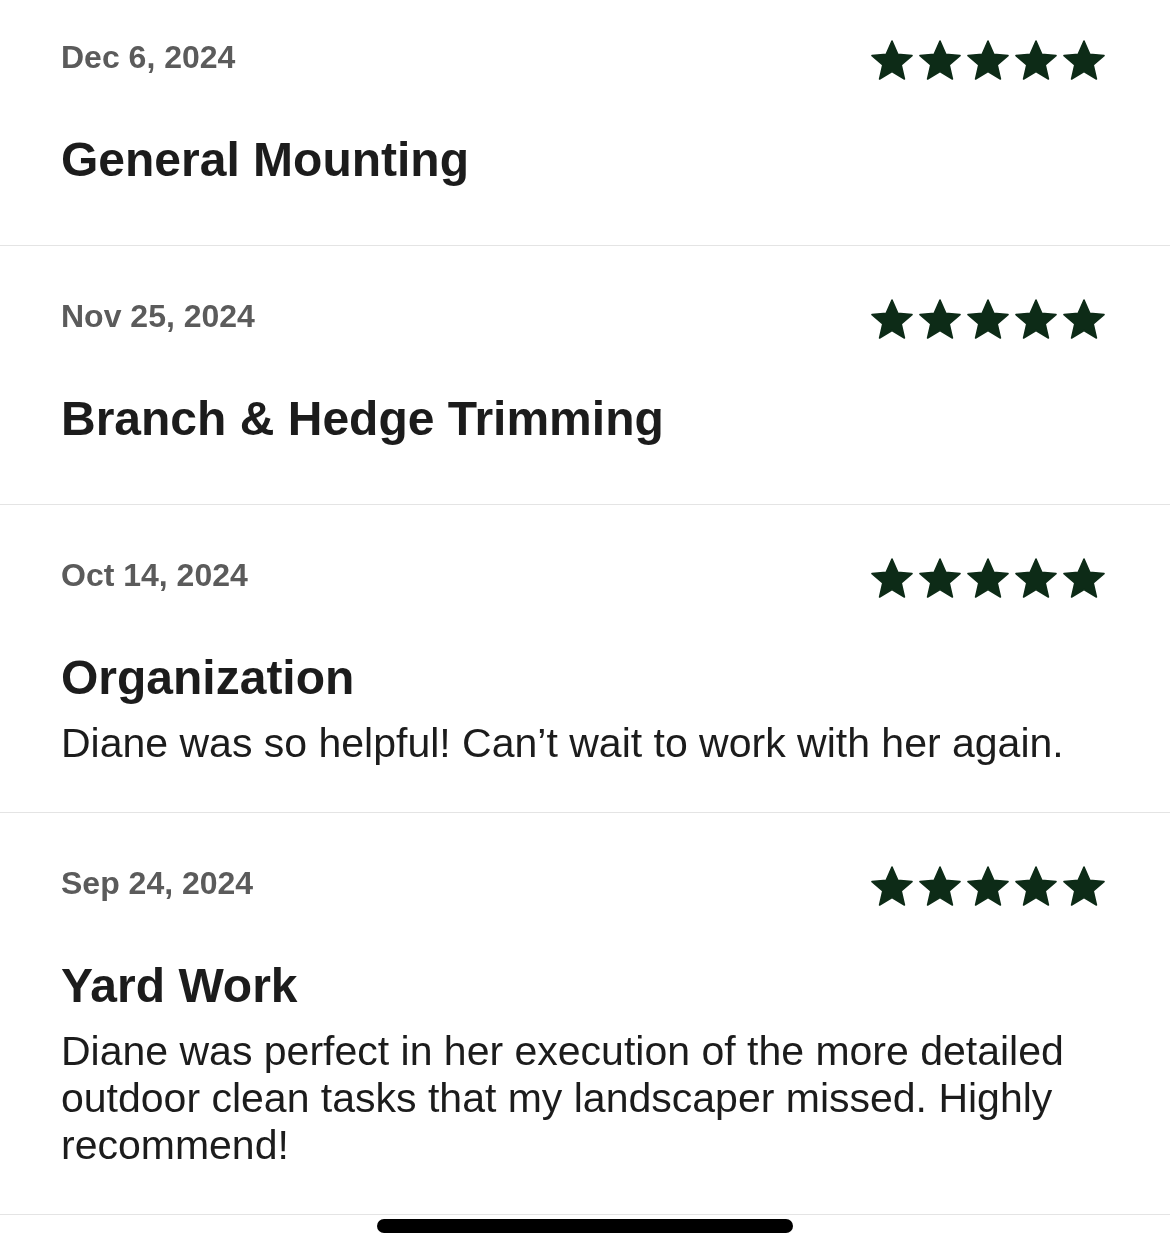 The image size is (1170, 1254). I want to click on review-date: Nov 25, 2024, so click(158, 316).